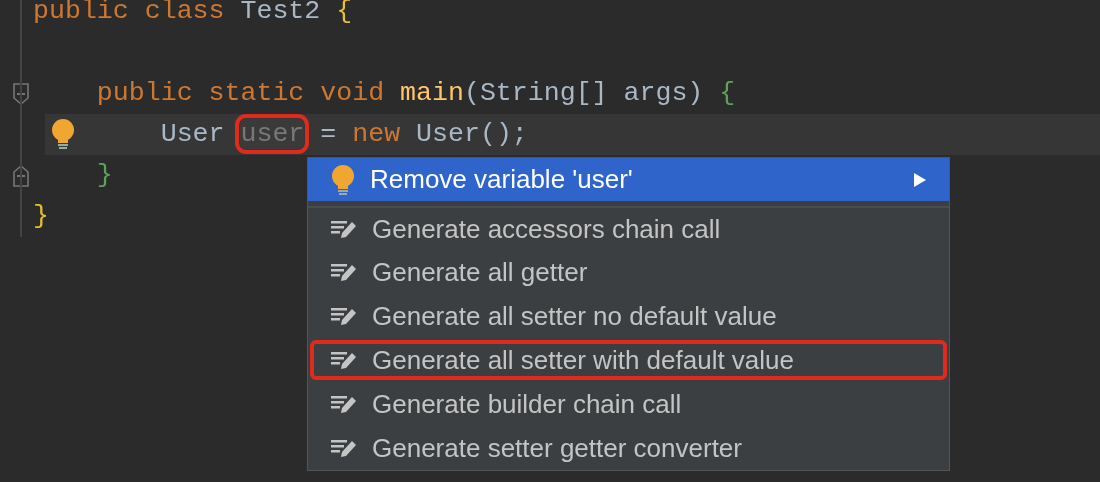 The width and height of the screenshot is (1100, 482). I want to click on brace: {, so click(727, 93).